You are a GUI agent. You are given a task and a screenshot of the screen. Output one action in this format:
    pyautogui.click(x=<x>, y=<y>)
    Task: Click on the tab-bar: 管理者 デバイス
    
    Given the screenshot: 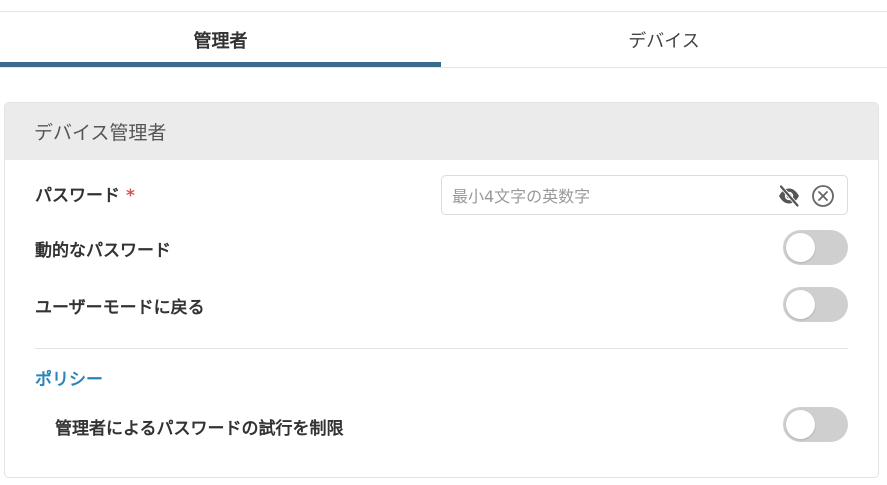 What is the action you would take?
    pyautogui.click(x=443, y=40)
    